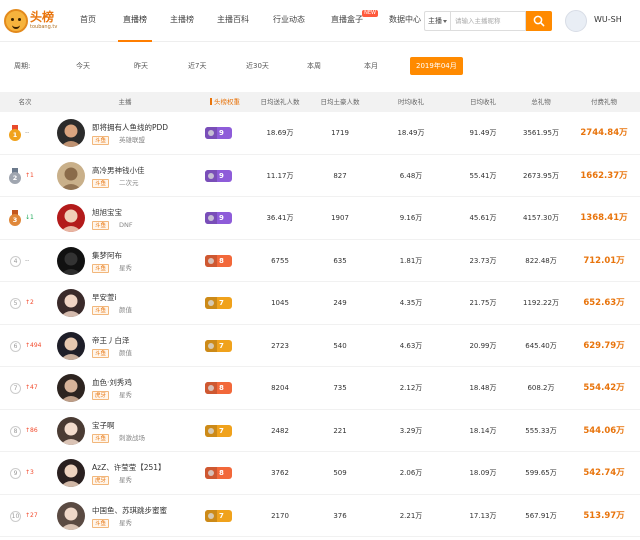  Describe the element at coordinates (541, 102) in the screenshot. I see `column-header: 总礼物` at that location.